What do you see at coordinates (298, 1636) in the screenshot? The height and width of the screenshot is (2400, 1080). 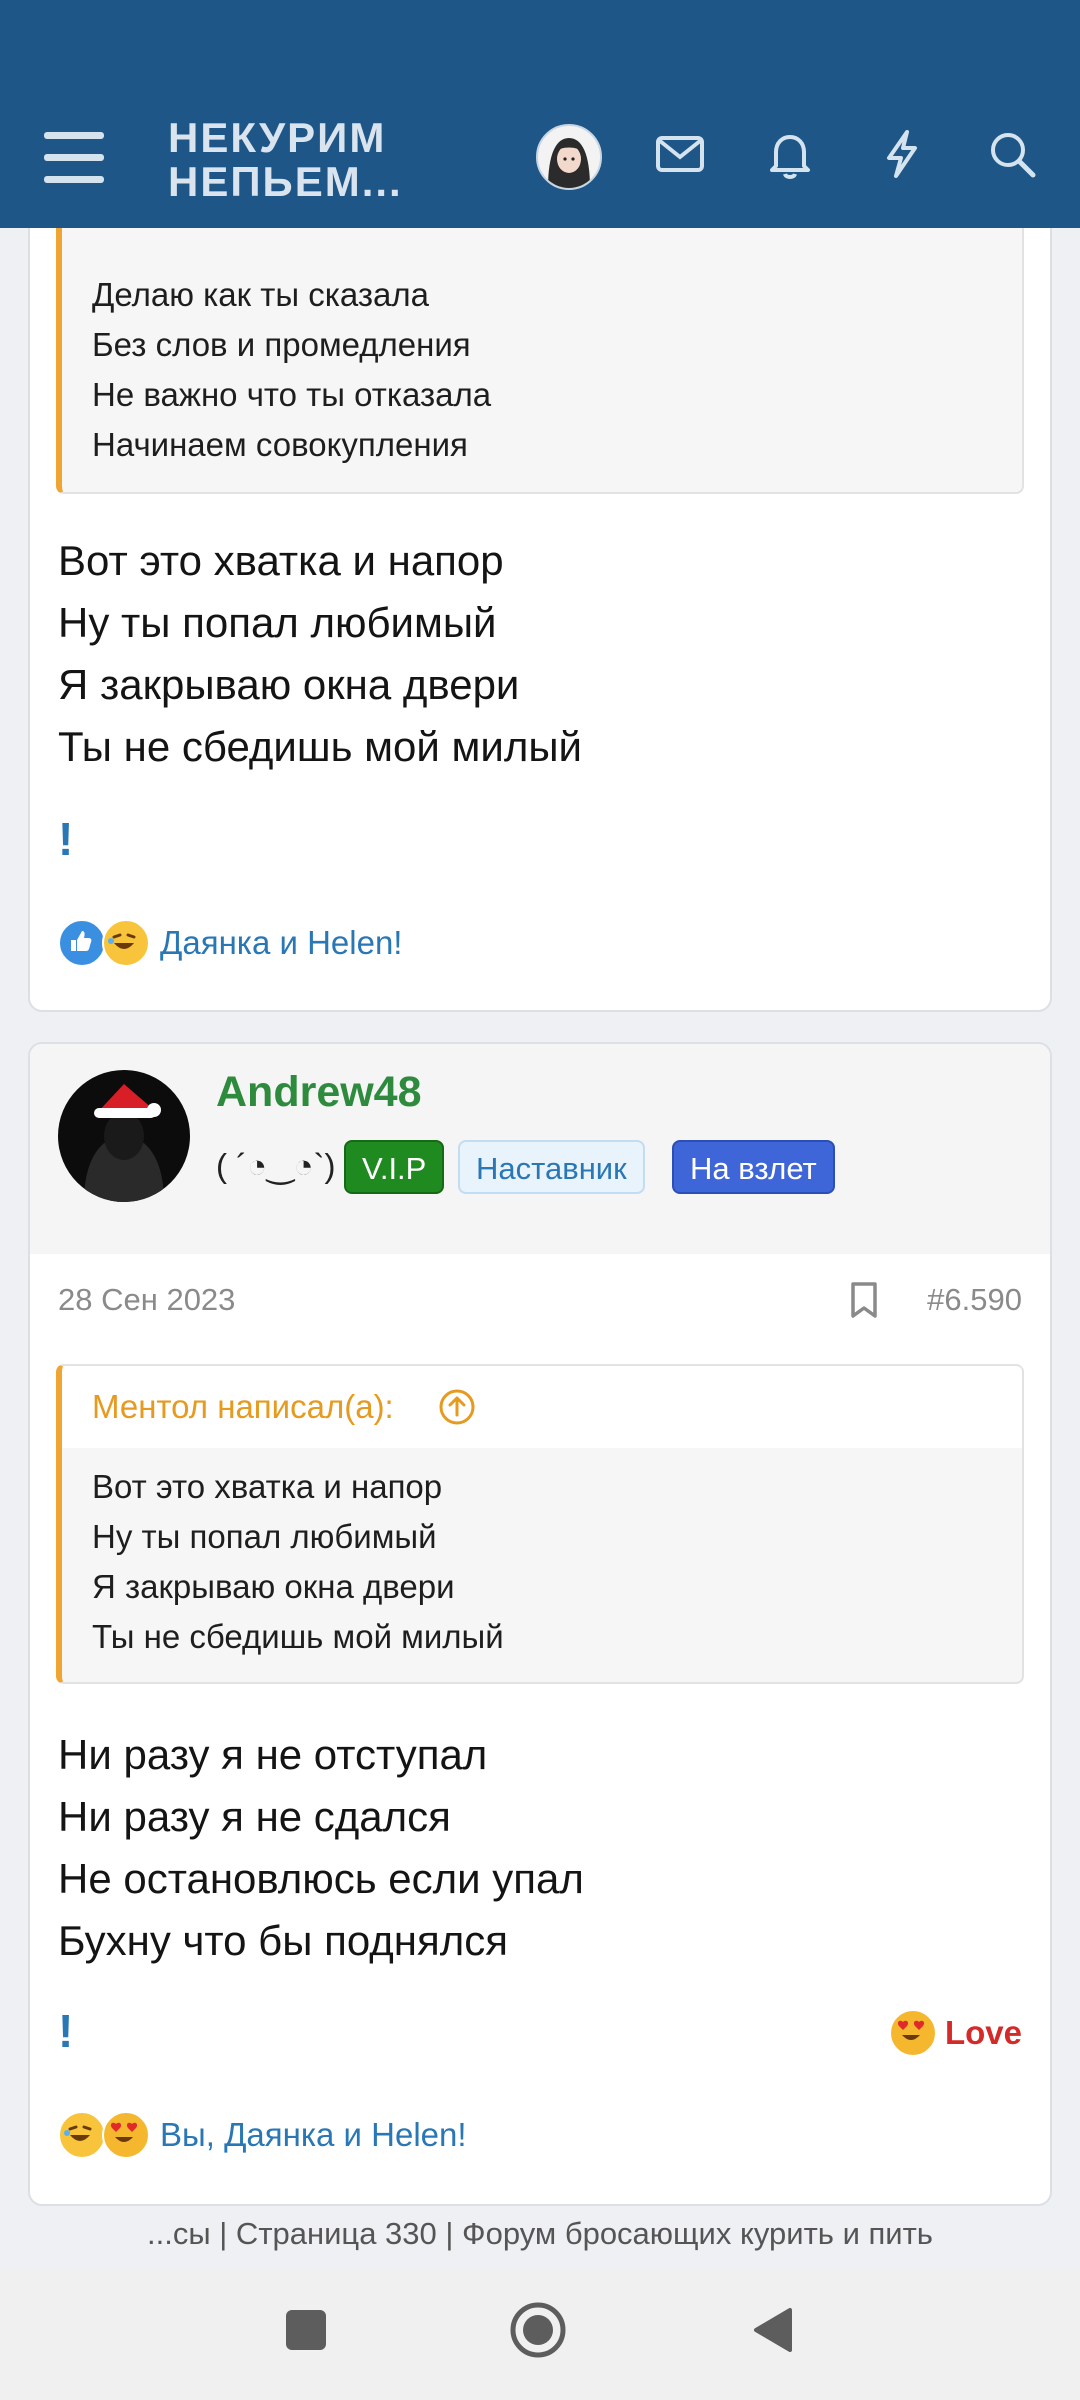 I see `quote-line: Ты не сбедишь мой милый` at bounding box center [298, 1636].